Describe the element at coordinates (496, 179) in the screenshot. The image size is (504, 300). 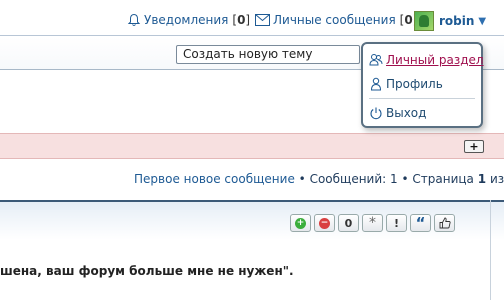
I see `page-of: из` at that location.